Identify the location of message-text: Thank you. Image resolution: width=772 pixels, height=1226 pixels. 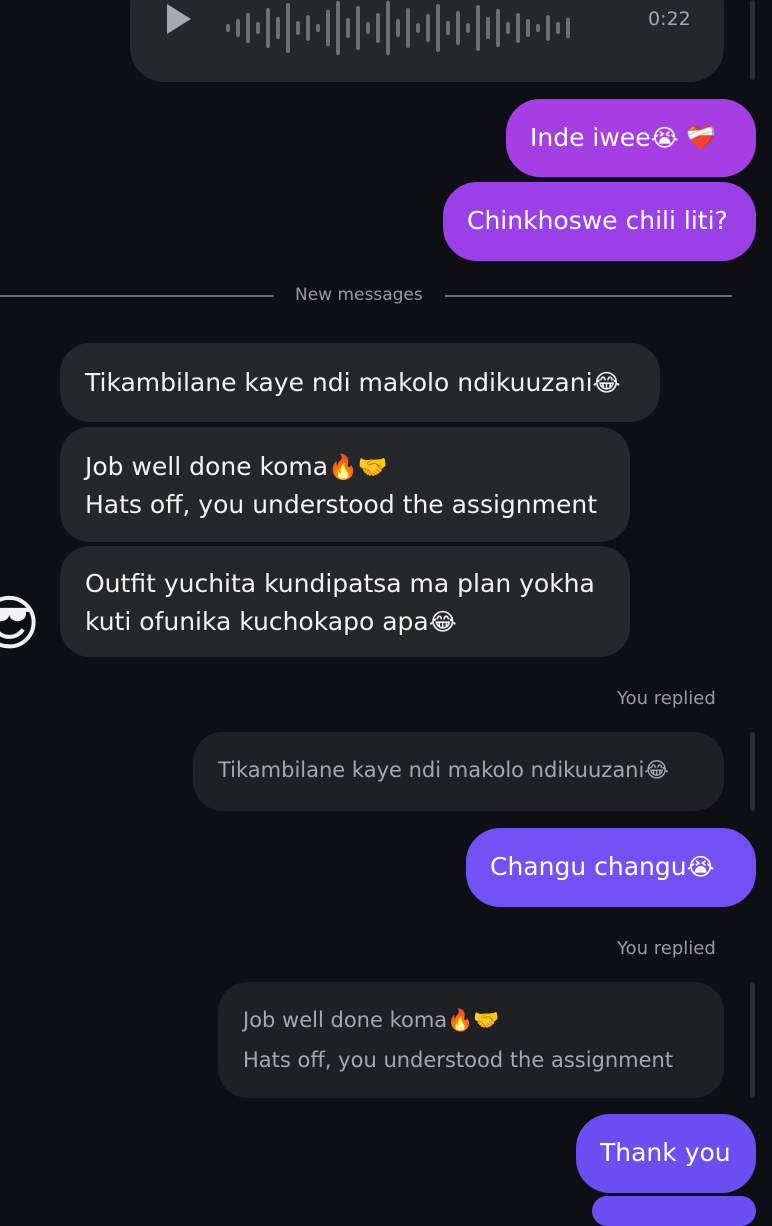
(665, 1152).